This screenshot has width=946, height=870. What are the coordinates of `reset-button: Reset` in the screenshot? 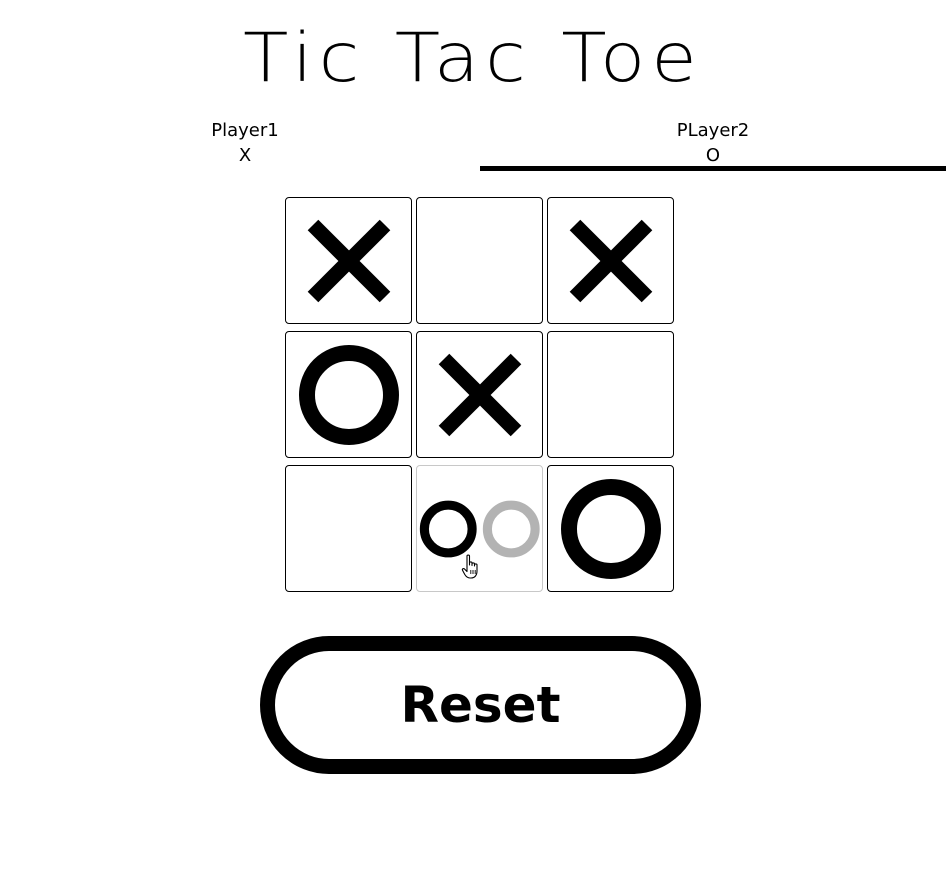 It's located at (480, 705).